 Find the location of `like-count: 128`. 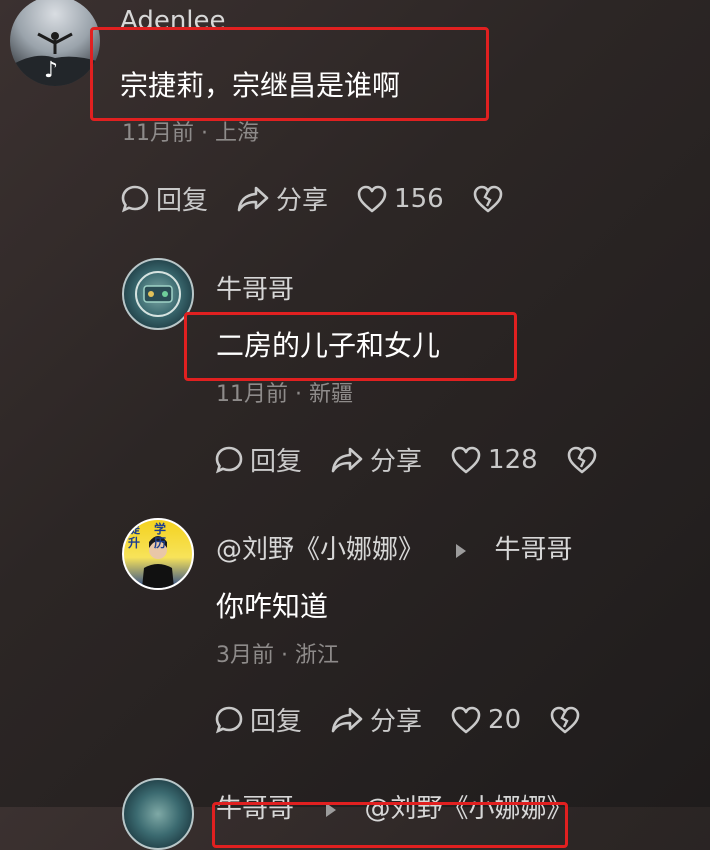

like-count: 128 is located at coordinates (513, 459).